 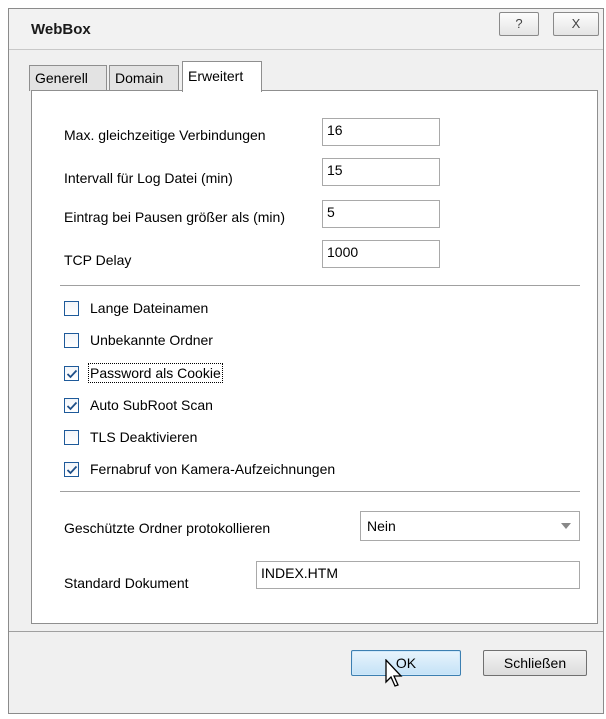 What do you see at coordinates (381, 172) in the screenshot?
I see `log-interval-input: 15` at bounding box center [381, 172].